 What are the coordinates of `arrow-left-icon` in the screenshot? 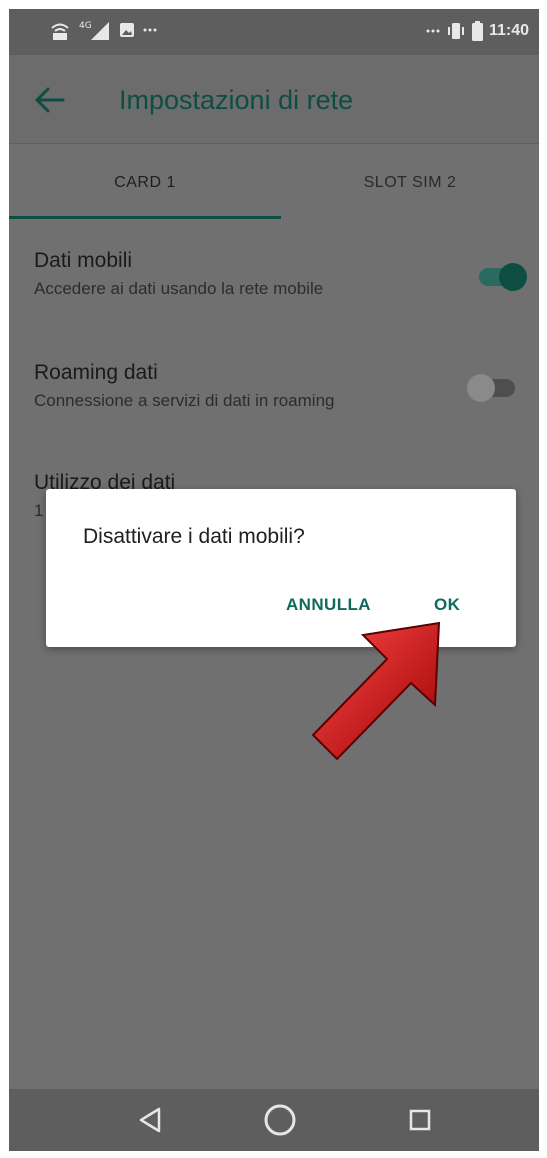 It's located at (49, 100).